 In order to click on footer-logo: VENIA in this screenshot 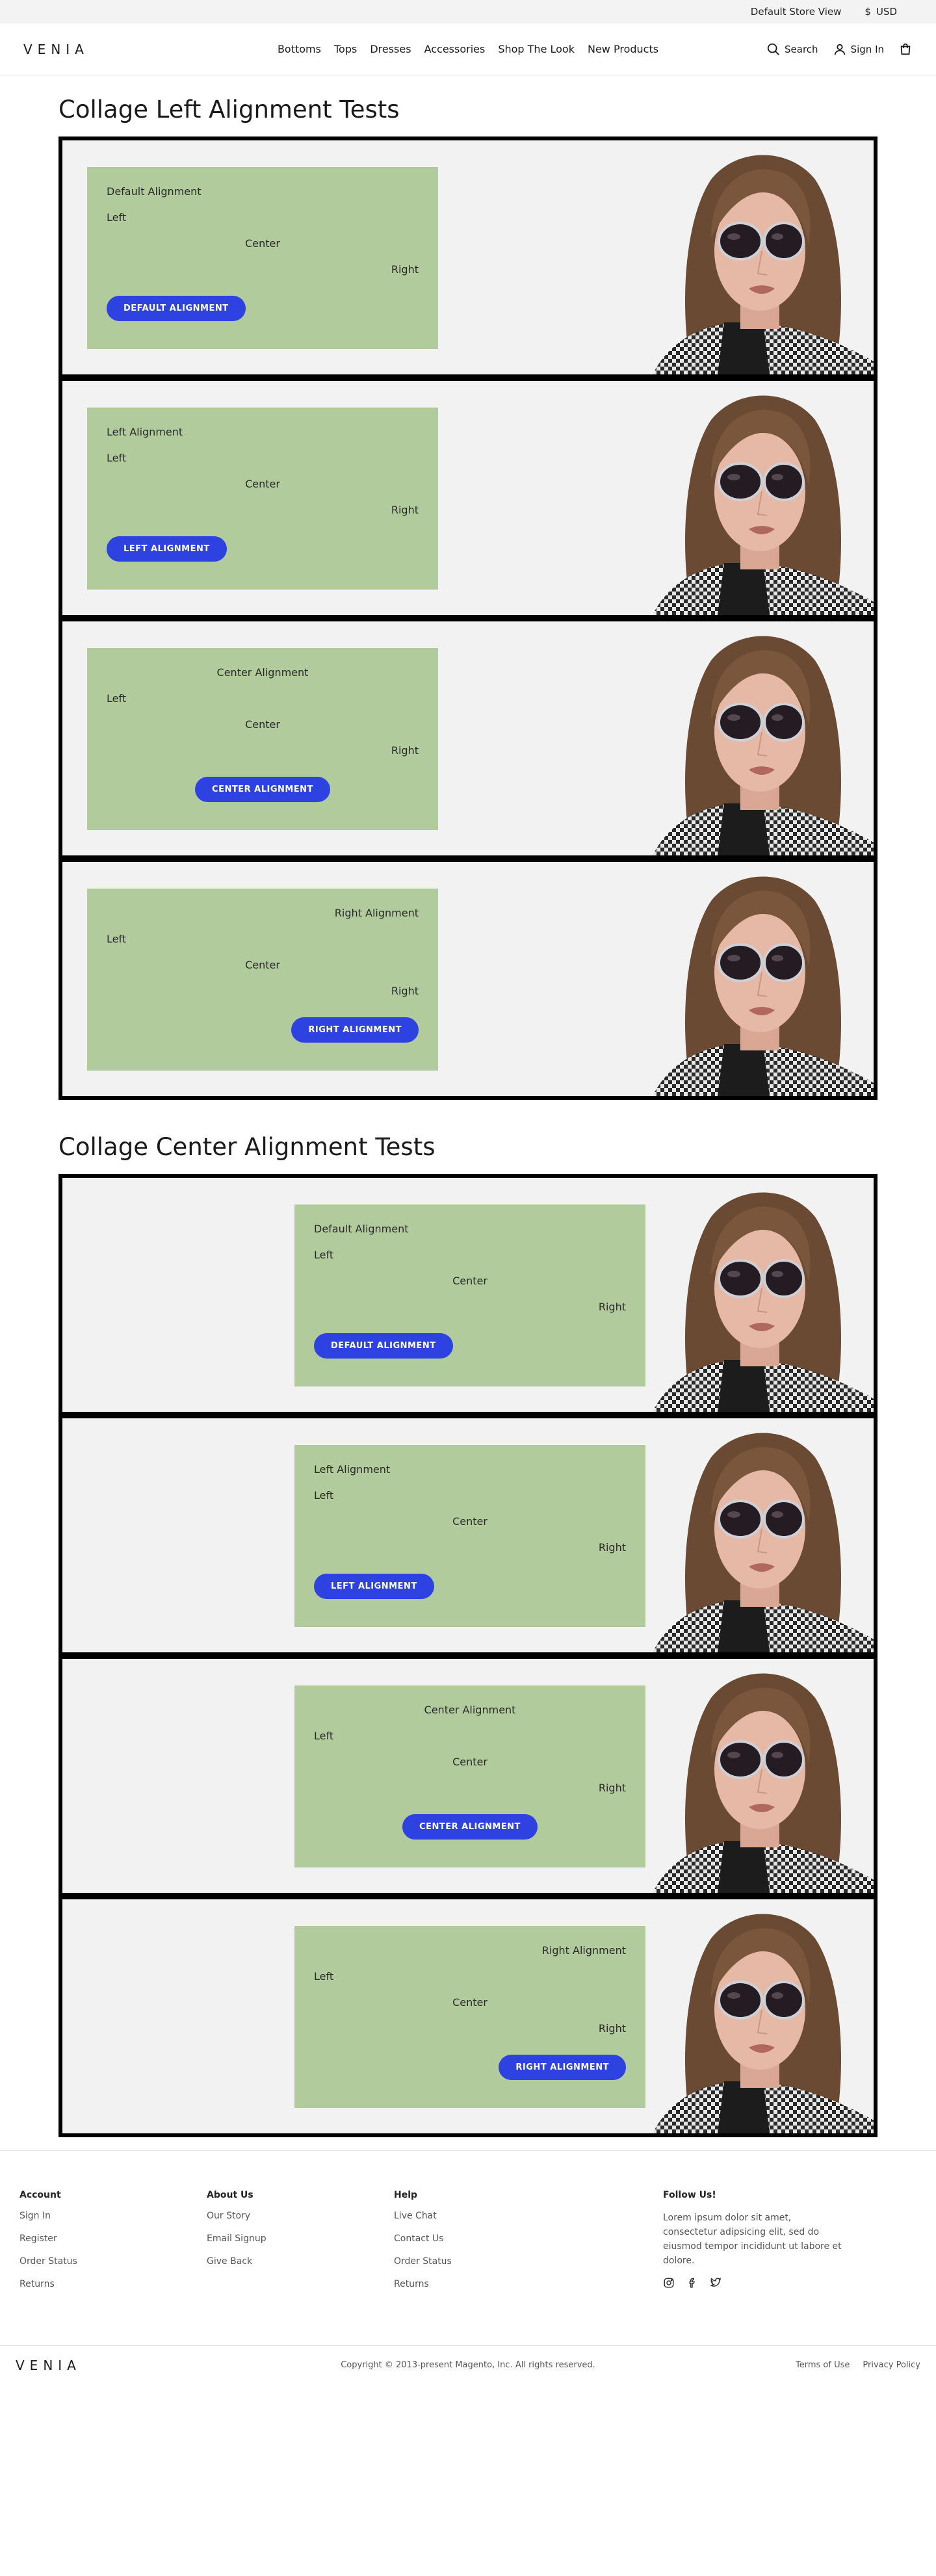, I will do `click(48, 2365)`.